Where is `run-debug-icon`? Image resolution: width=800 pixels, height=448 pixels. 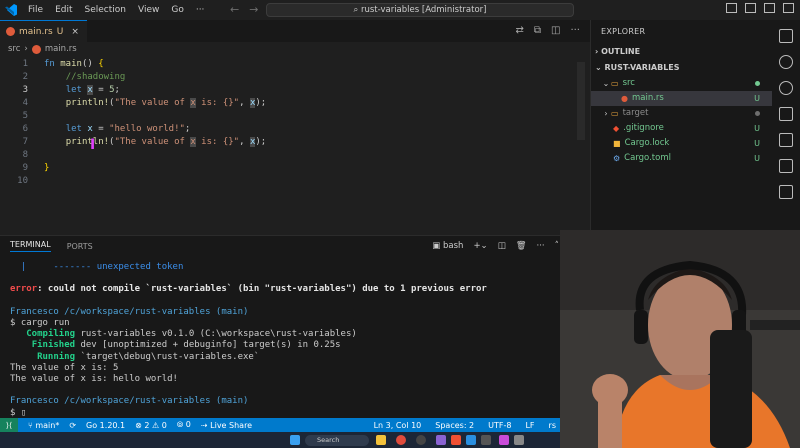
run-debug-icon is located at coordinates (786, 114).